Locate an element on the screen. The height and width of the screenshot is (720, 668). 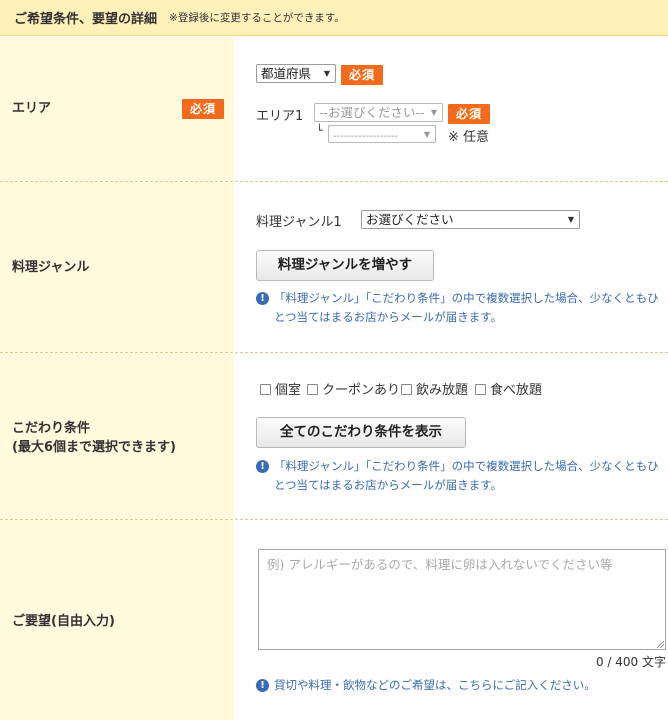
area-required-badge: 必須 is located at coordinates (203, 109).